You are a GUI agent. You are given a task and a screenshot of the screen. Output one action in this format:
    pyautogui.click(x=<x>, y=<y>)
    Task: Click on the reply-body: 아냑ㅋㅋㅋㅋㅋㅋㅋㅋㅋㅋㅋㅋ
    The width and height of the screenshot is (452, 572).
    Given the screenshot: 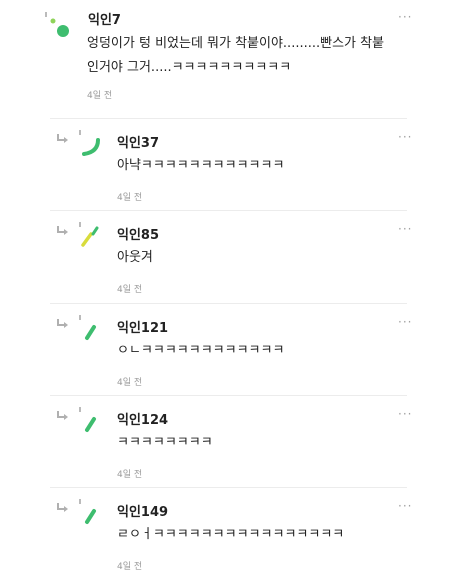 What is the action you would take?
    pyautogui.click(x=201, y=165)
    